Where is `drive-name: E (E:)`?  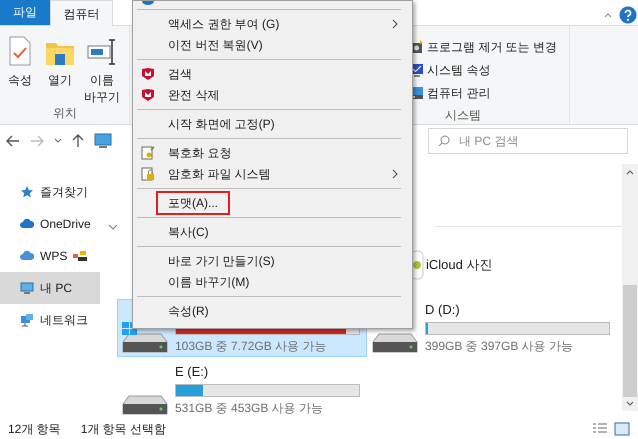
drive-name: E (E:) is located at coordinates (192, 372).